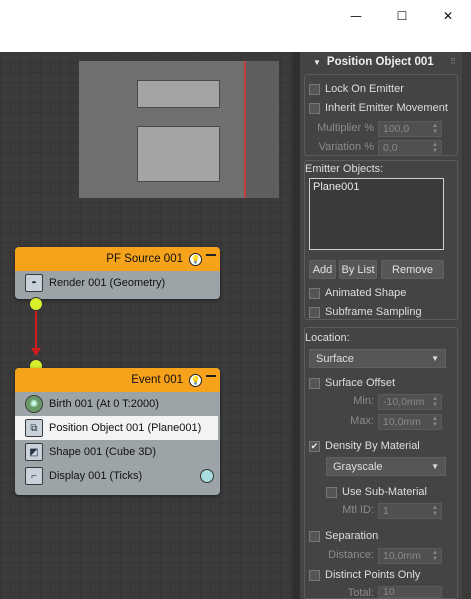 The width and height of the screenshot is (471, 599). Describe the element at coordinates (410, 129) in the screenshot. I see `multiplier-spinner: 100,0 ▲ ▼` at that location.